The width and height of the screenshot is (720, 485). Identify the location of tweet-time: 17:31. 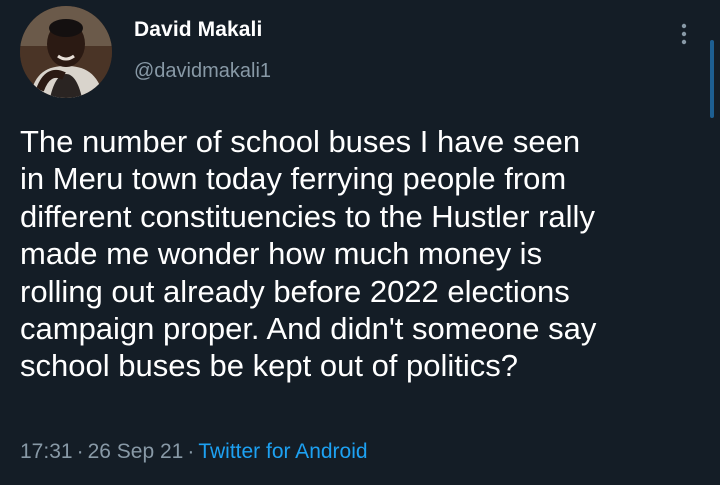
(46, 451).